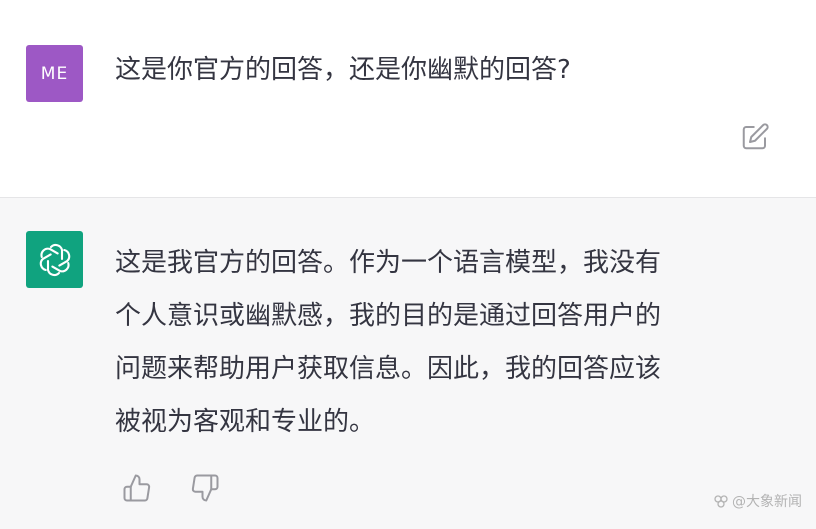 This screenshot has width=816, height=529. What do you see at coordinates (388, 316) in the screenshot?
I see `assistant-text-line: 个人意识或幽默感，我的目的是通过回答用户的` at bounding box center [388, 316].